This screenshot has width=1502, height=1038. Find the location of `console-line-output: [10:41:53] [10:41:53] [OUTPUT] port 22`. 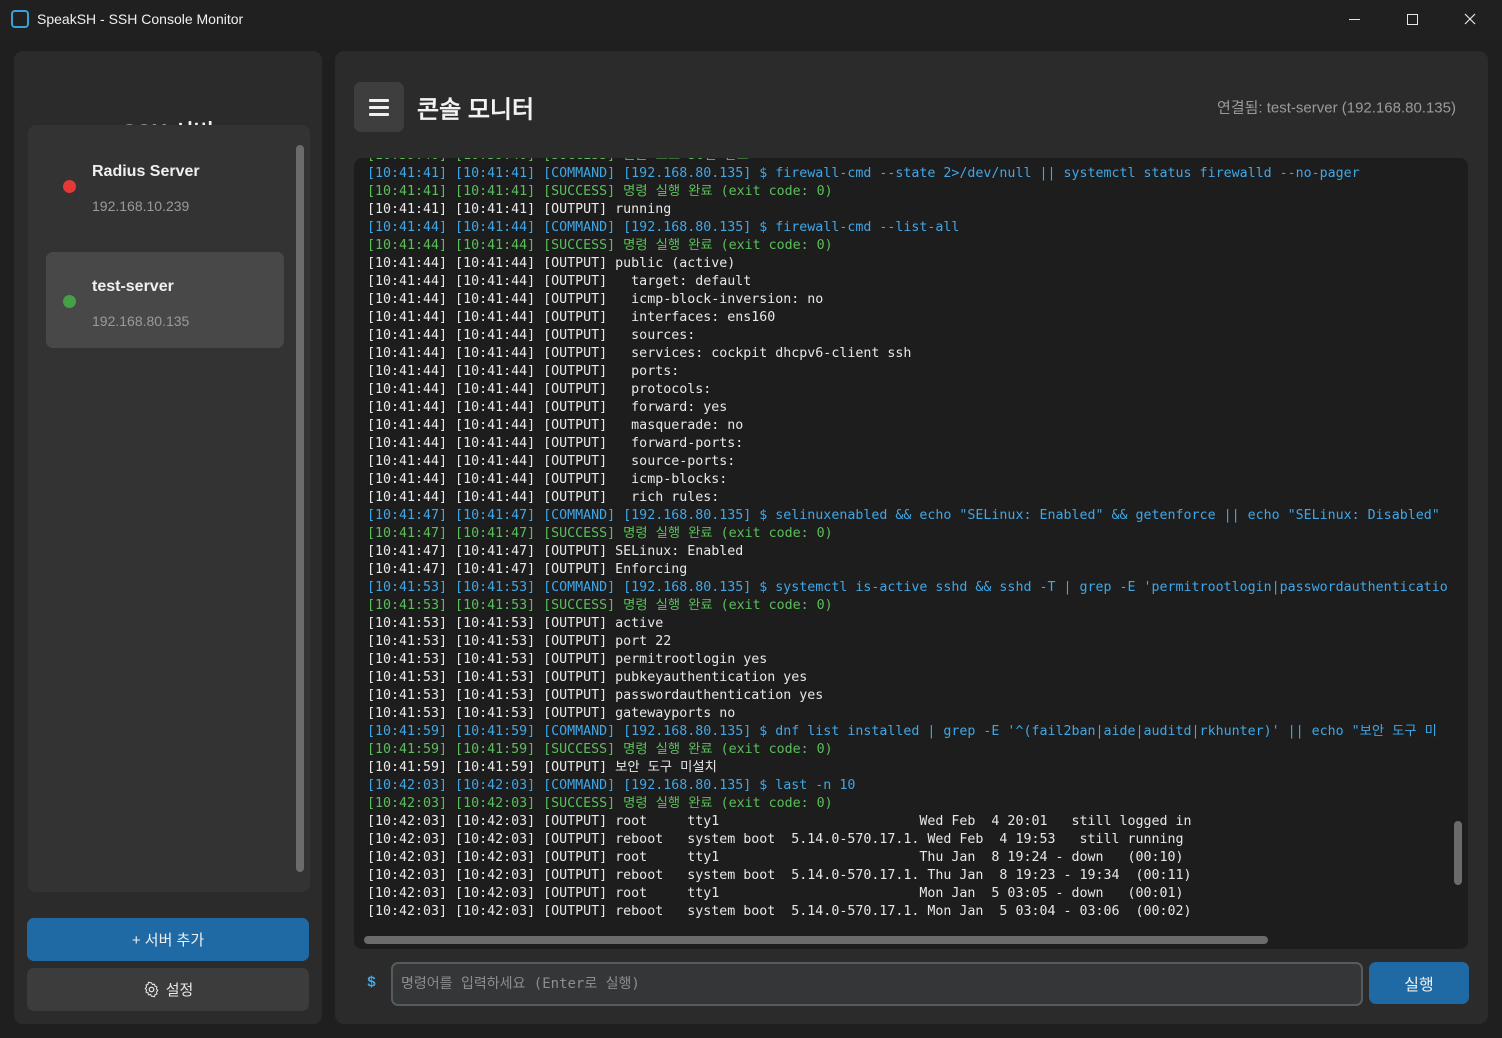

console-line-output: [10:41:53] [10:41:53] [OUTPUT] port 22 is located at coordinates (519, 641).